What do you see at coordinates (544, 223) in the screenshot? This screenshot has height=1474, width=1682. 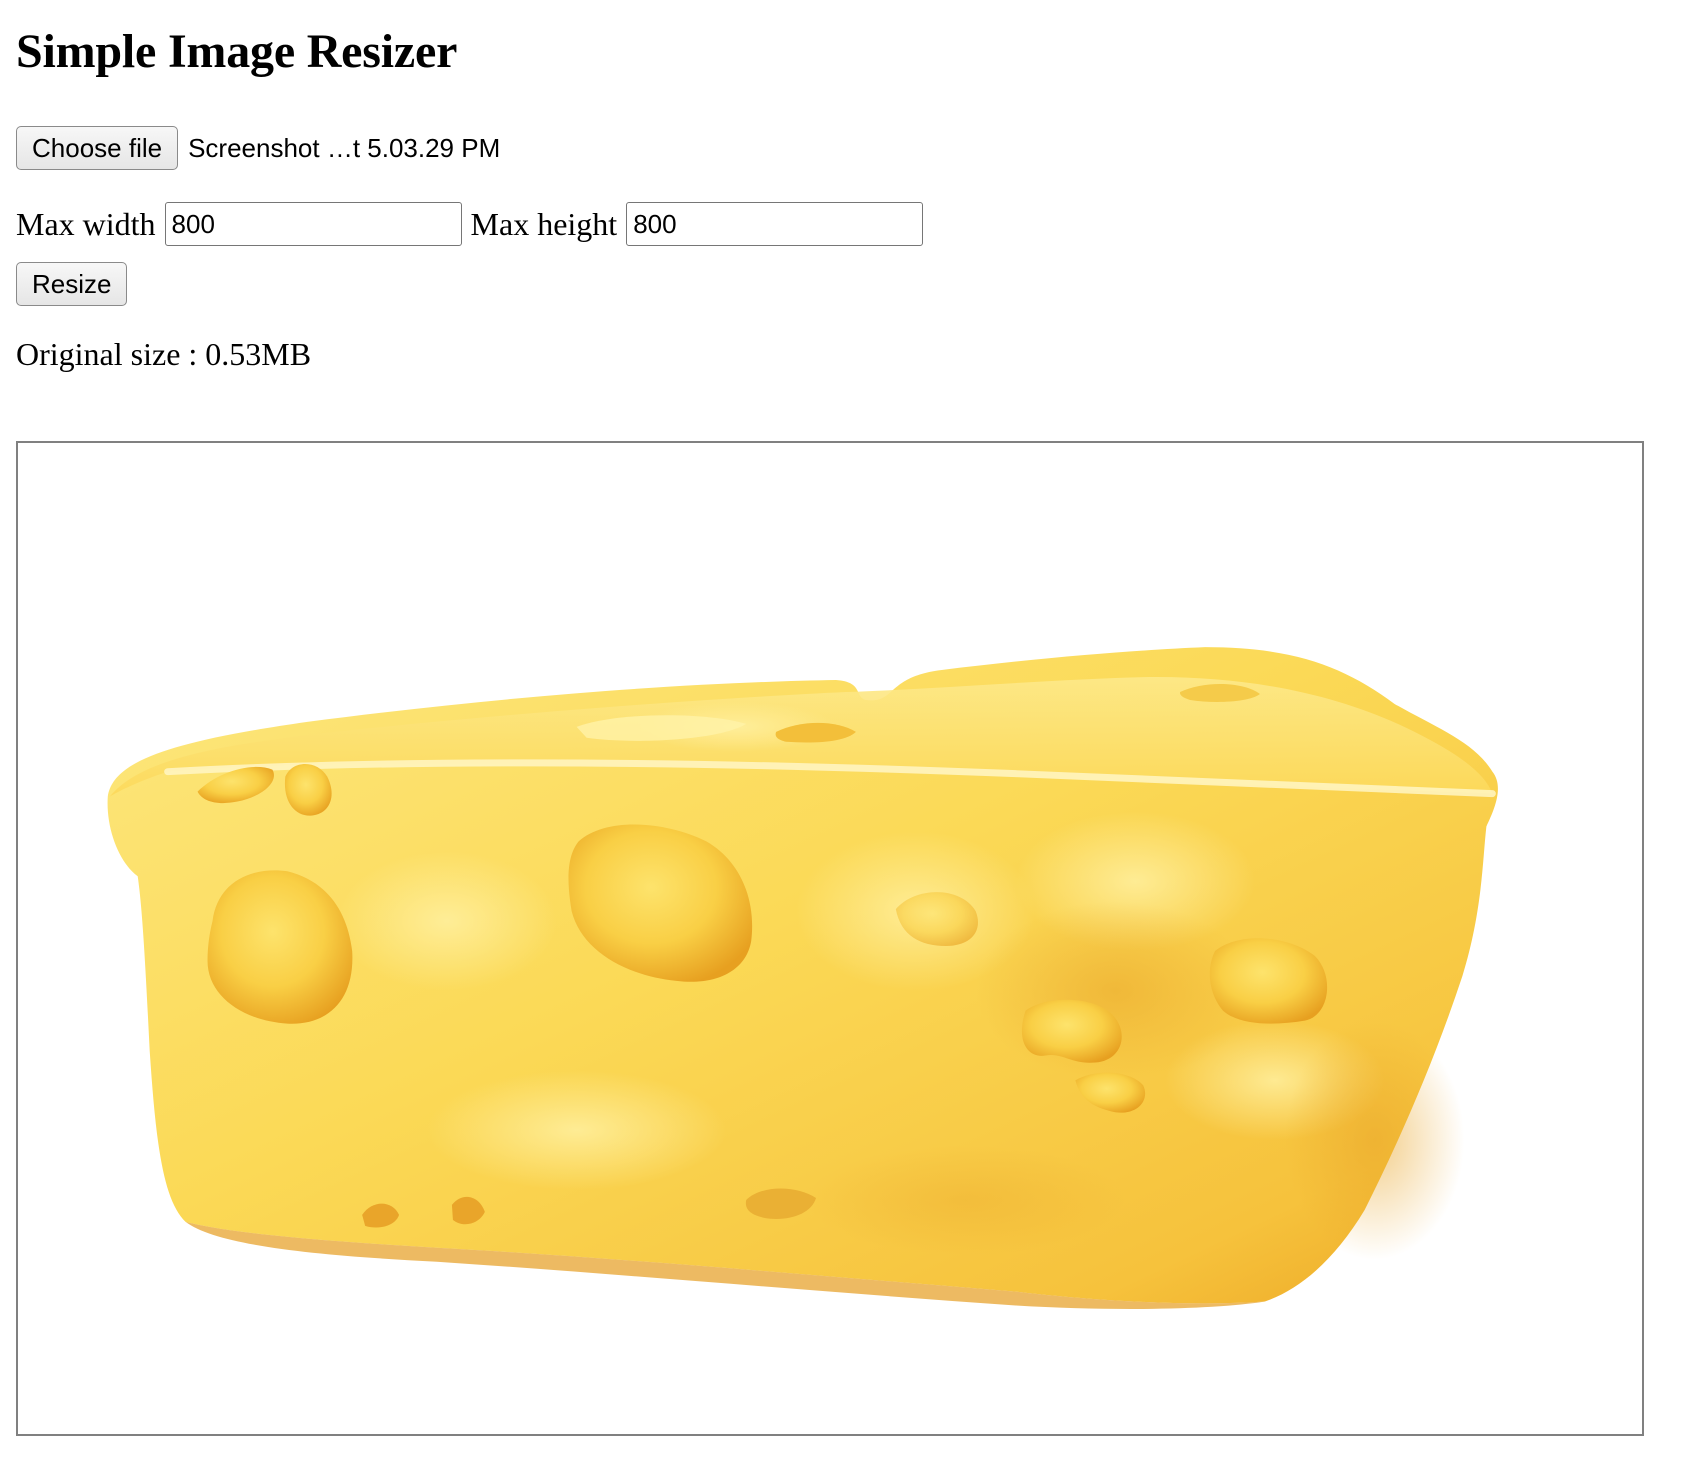 I see `max-height-label: Max height` at bounding box center [544, 223].